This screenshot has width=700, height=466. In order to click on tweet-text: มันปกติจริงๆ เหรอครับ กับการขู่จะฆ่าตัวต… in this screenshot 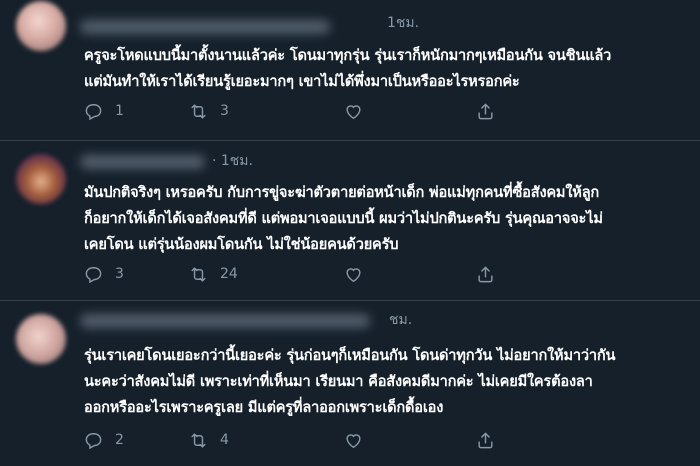, I will do `click(388, 219)`.